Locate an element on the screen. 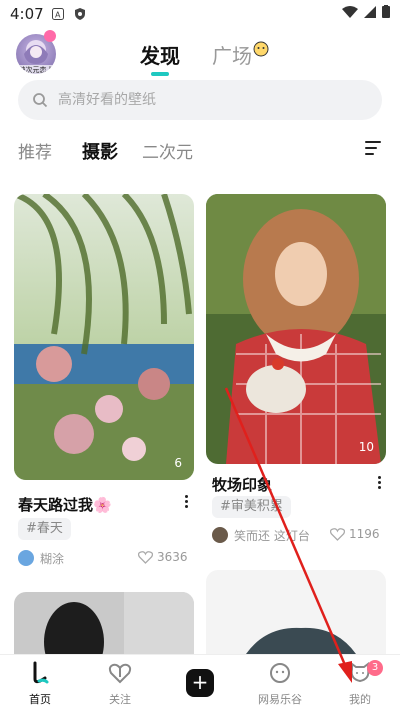  author-name: 笑而还 这灯台 is located at coordinates (272, 535).